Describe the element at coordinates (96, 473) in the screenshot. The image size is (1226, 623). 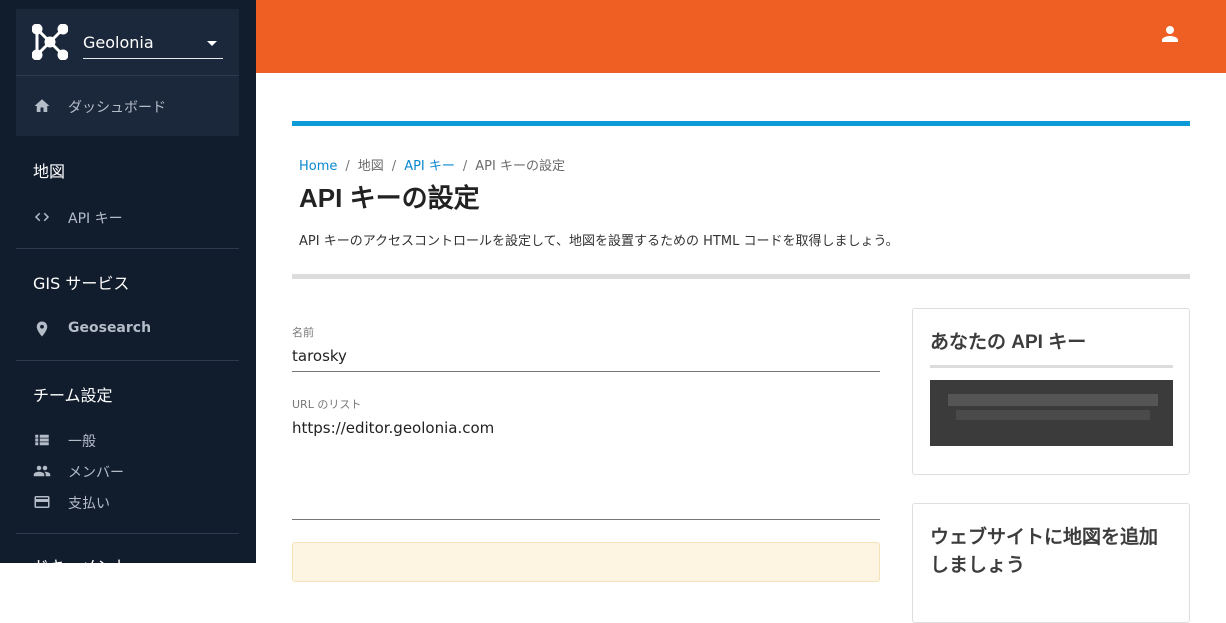
I see `sidebar-item-label: メンバー` at that location.